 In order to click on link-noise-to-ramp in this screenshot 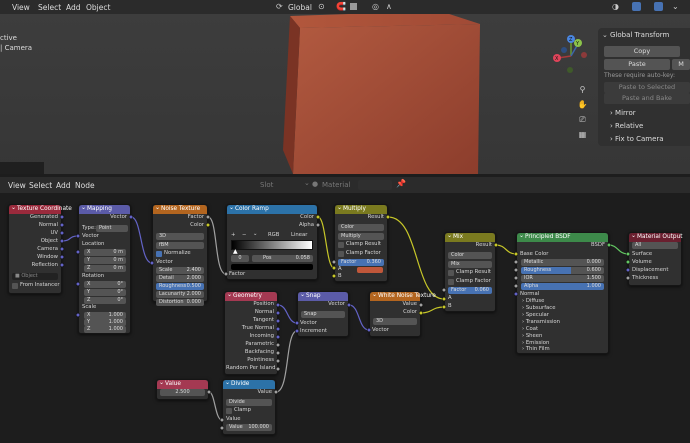, I will do `click(217, 245)`.